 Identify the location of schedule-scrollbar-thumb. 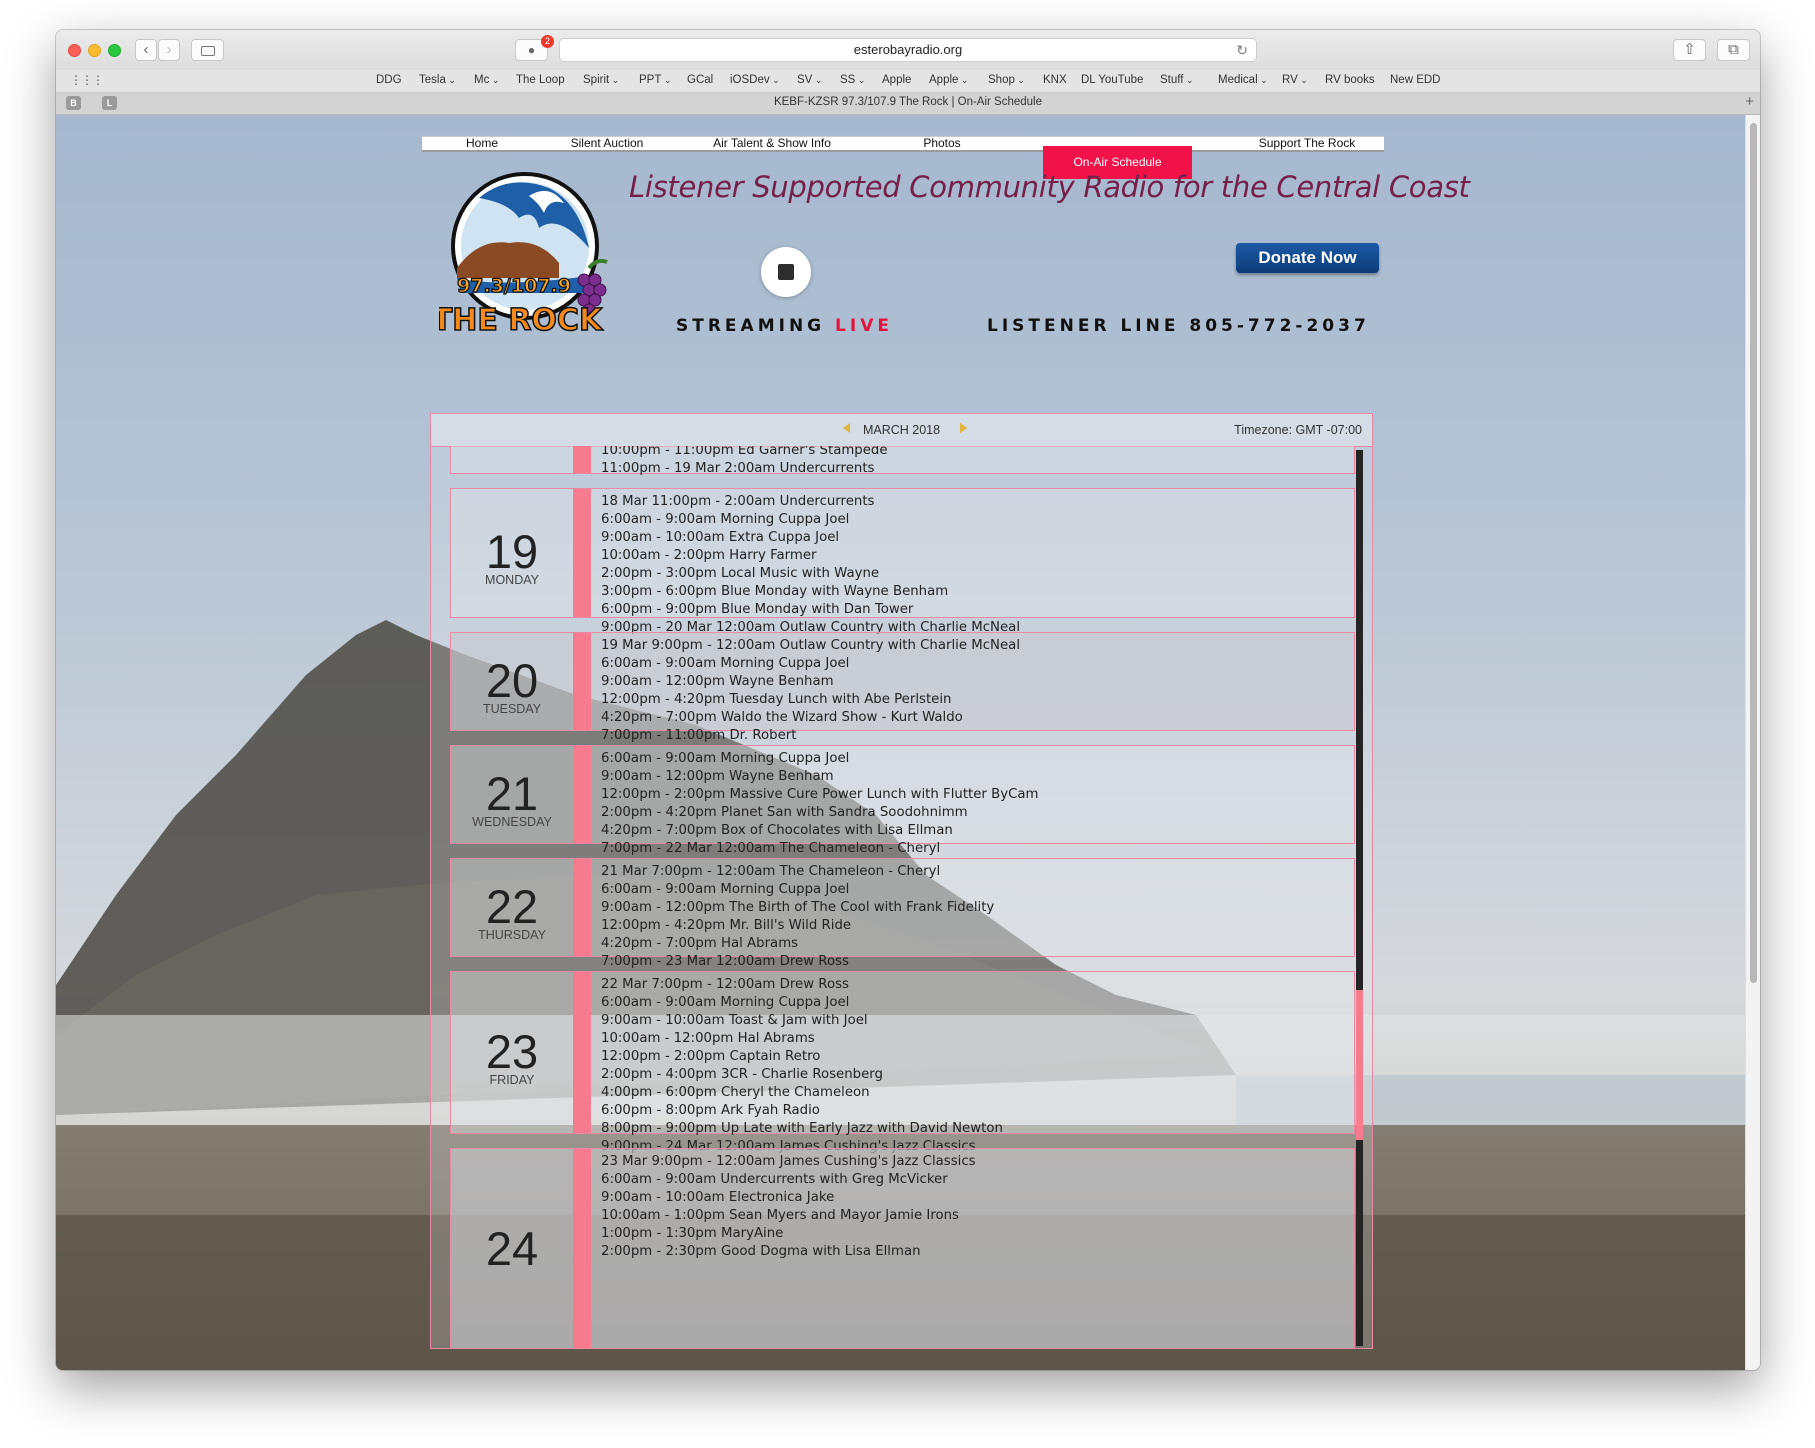
(1359, 1065).